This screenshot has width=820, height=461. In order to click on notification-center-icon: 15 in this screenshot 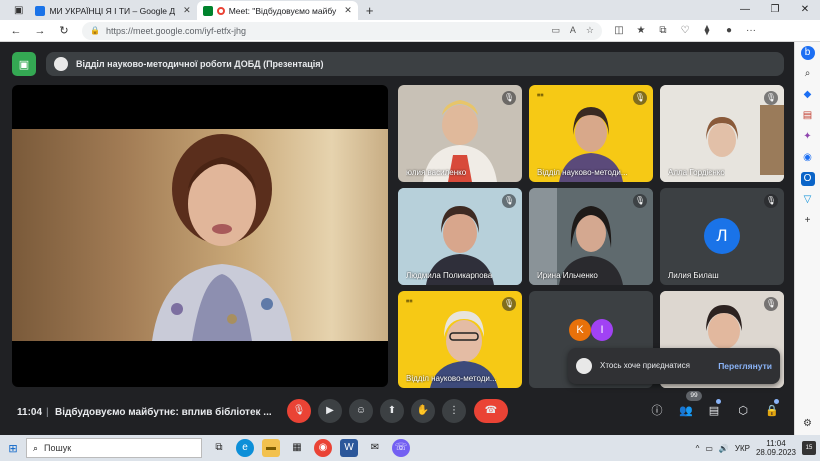, I will do `click(809, 448)`.